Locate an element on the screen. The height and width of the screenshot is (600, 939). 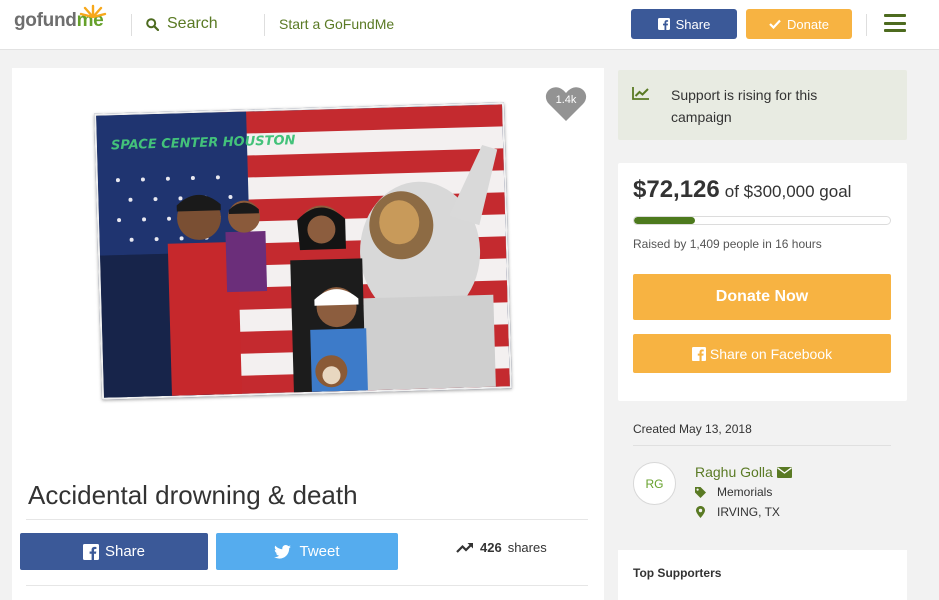
support-rising-banner: Support is rising for this campaign is located at coordinates (762, 105).